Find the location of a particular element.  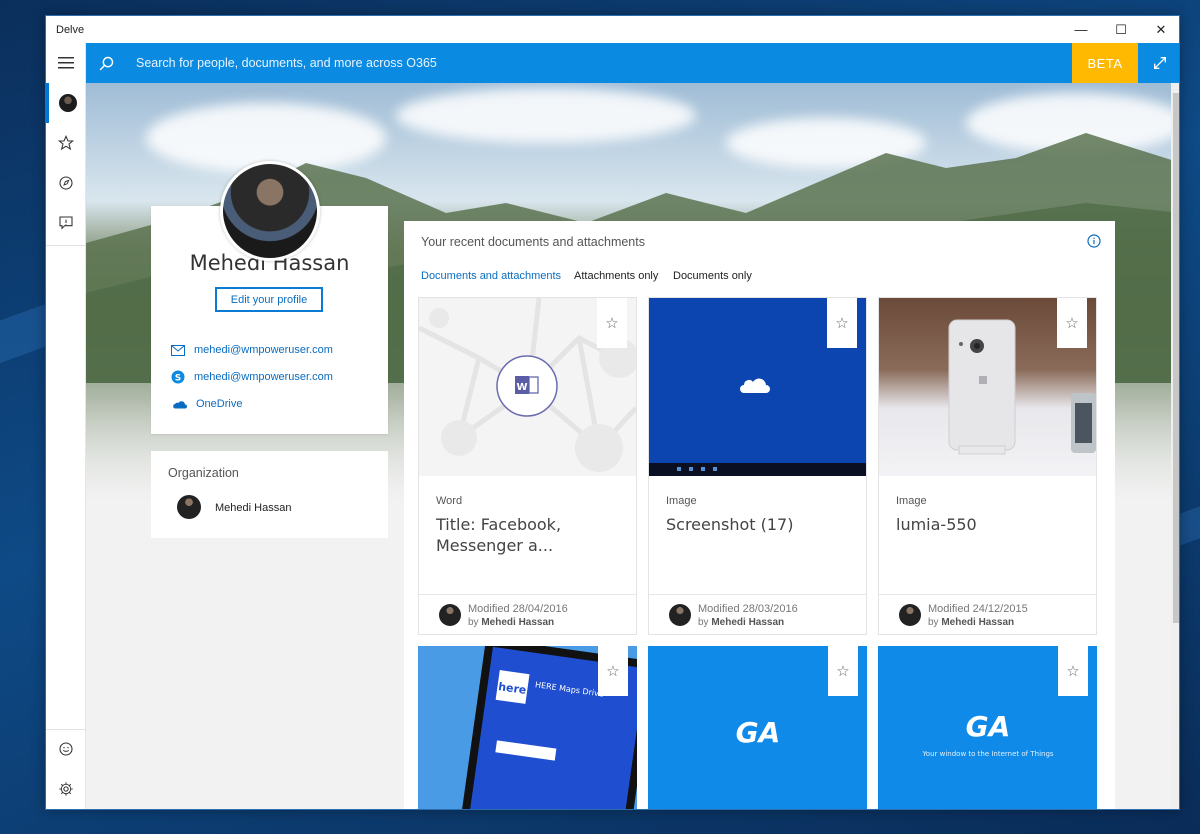

rail-smiley-button is located at coordinates (66, 749).